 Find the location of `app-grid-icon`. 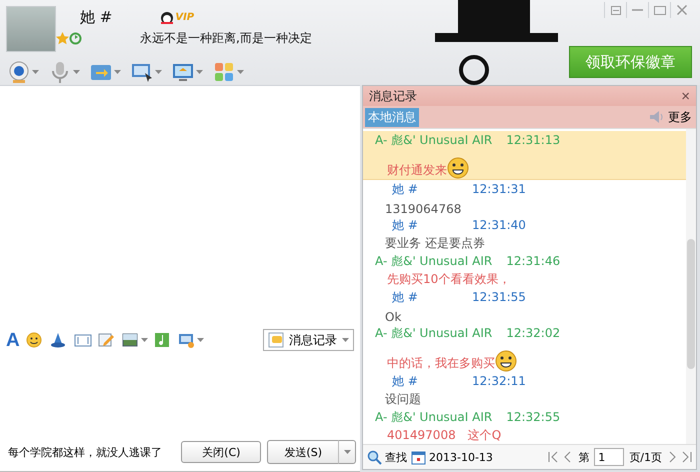

app-grid-icon is located at coordinates (224, 72).